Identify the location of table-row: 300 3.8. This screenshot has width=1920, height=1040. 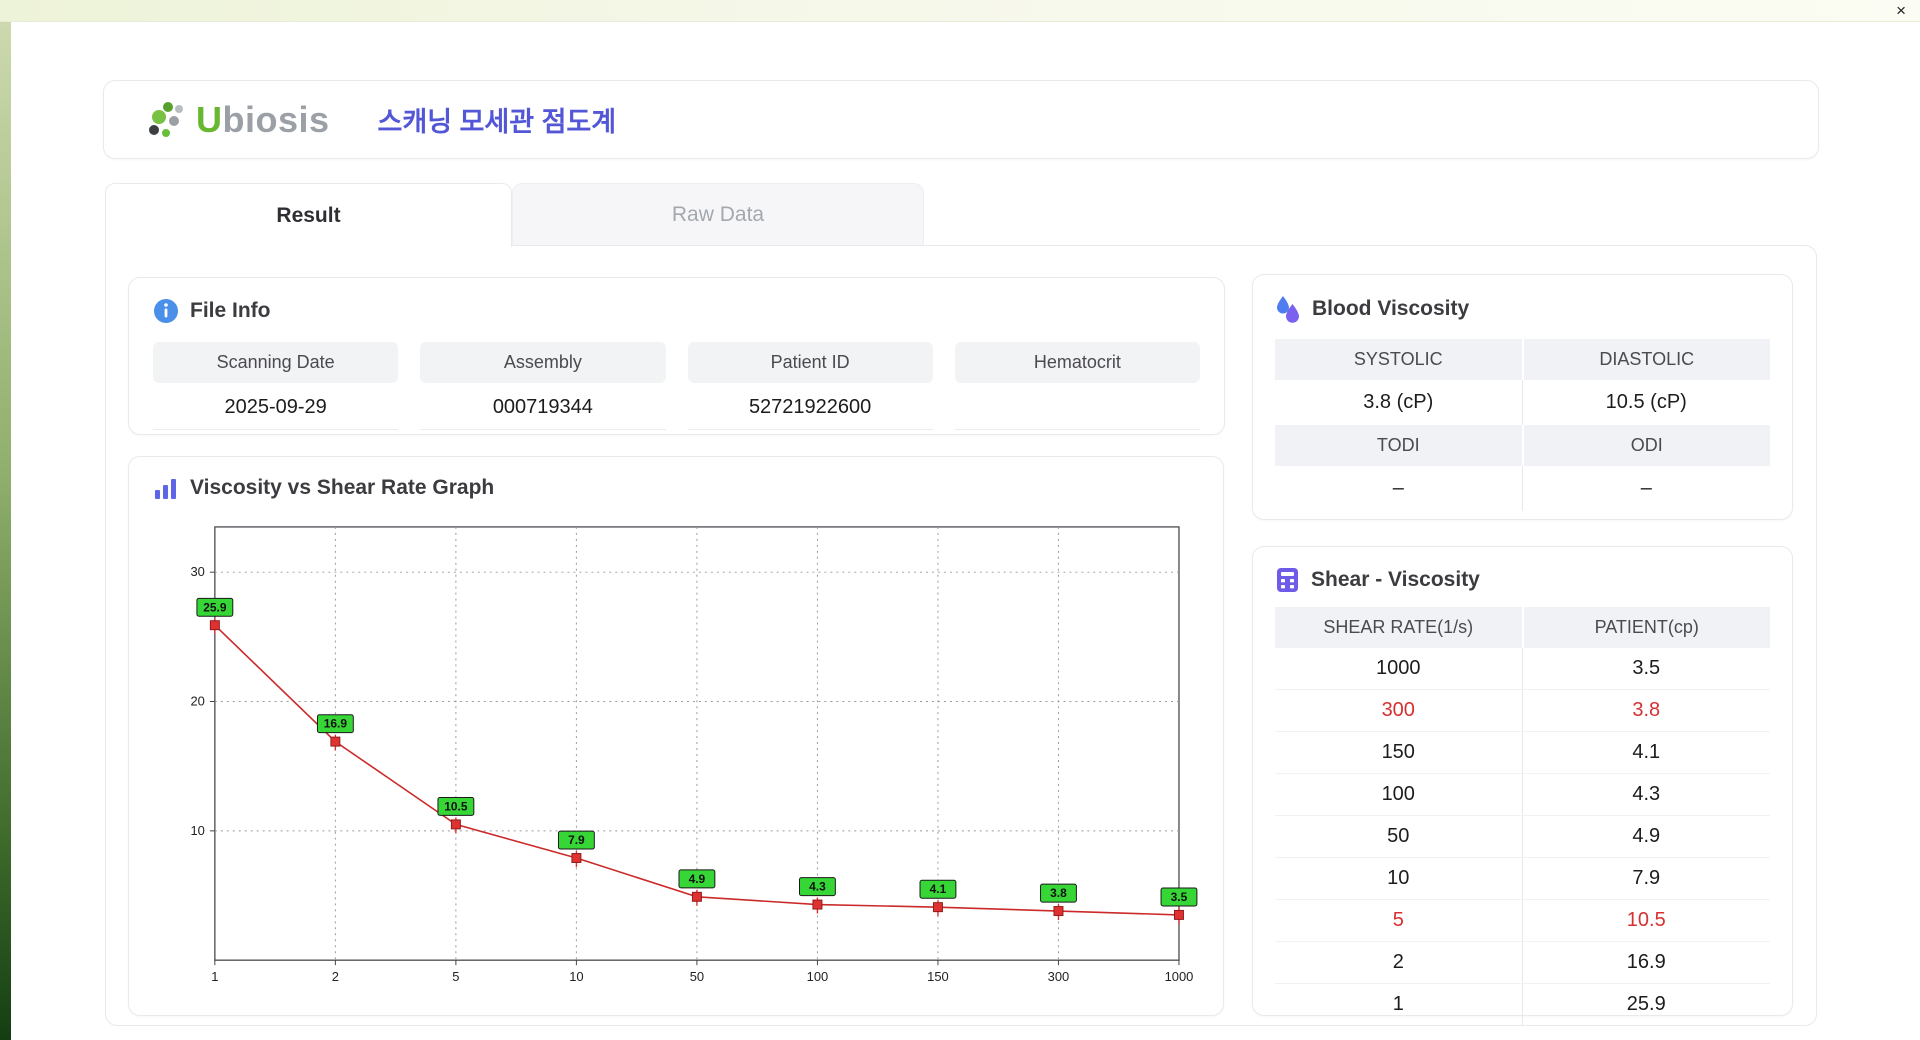
(1522, 711).